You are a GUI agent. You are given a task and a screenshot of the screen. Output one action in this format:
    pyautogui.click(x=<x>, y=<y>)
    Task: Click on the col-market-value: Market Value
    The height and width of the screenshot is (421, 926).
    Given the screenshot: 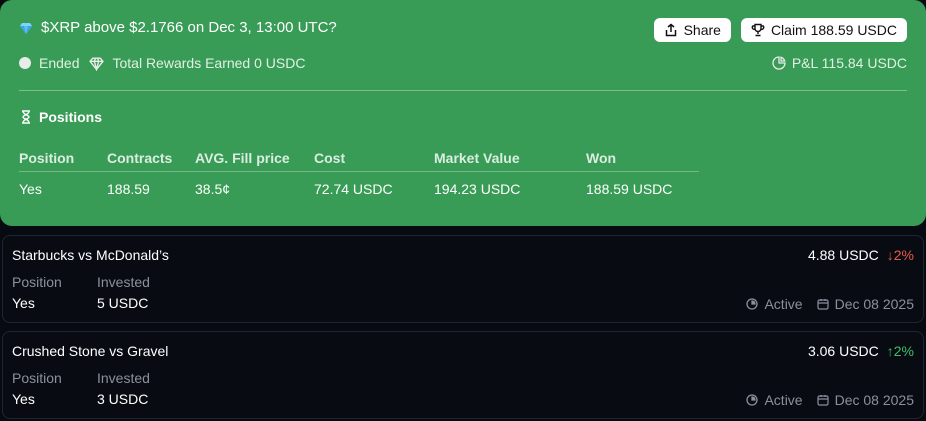 What is the action you would take?
    pyautogui.click(x=477, y=157)
    